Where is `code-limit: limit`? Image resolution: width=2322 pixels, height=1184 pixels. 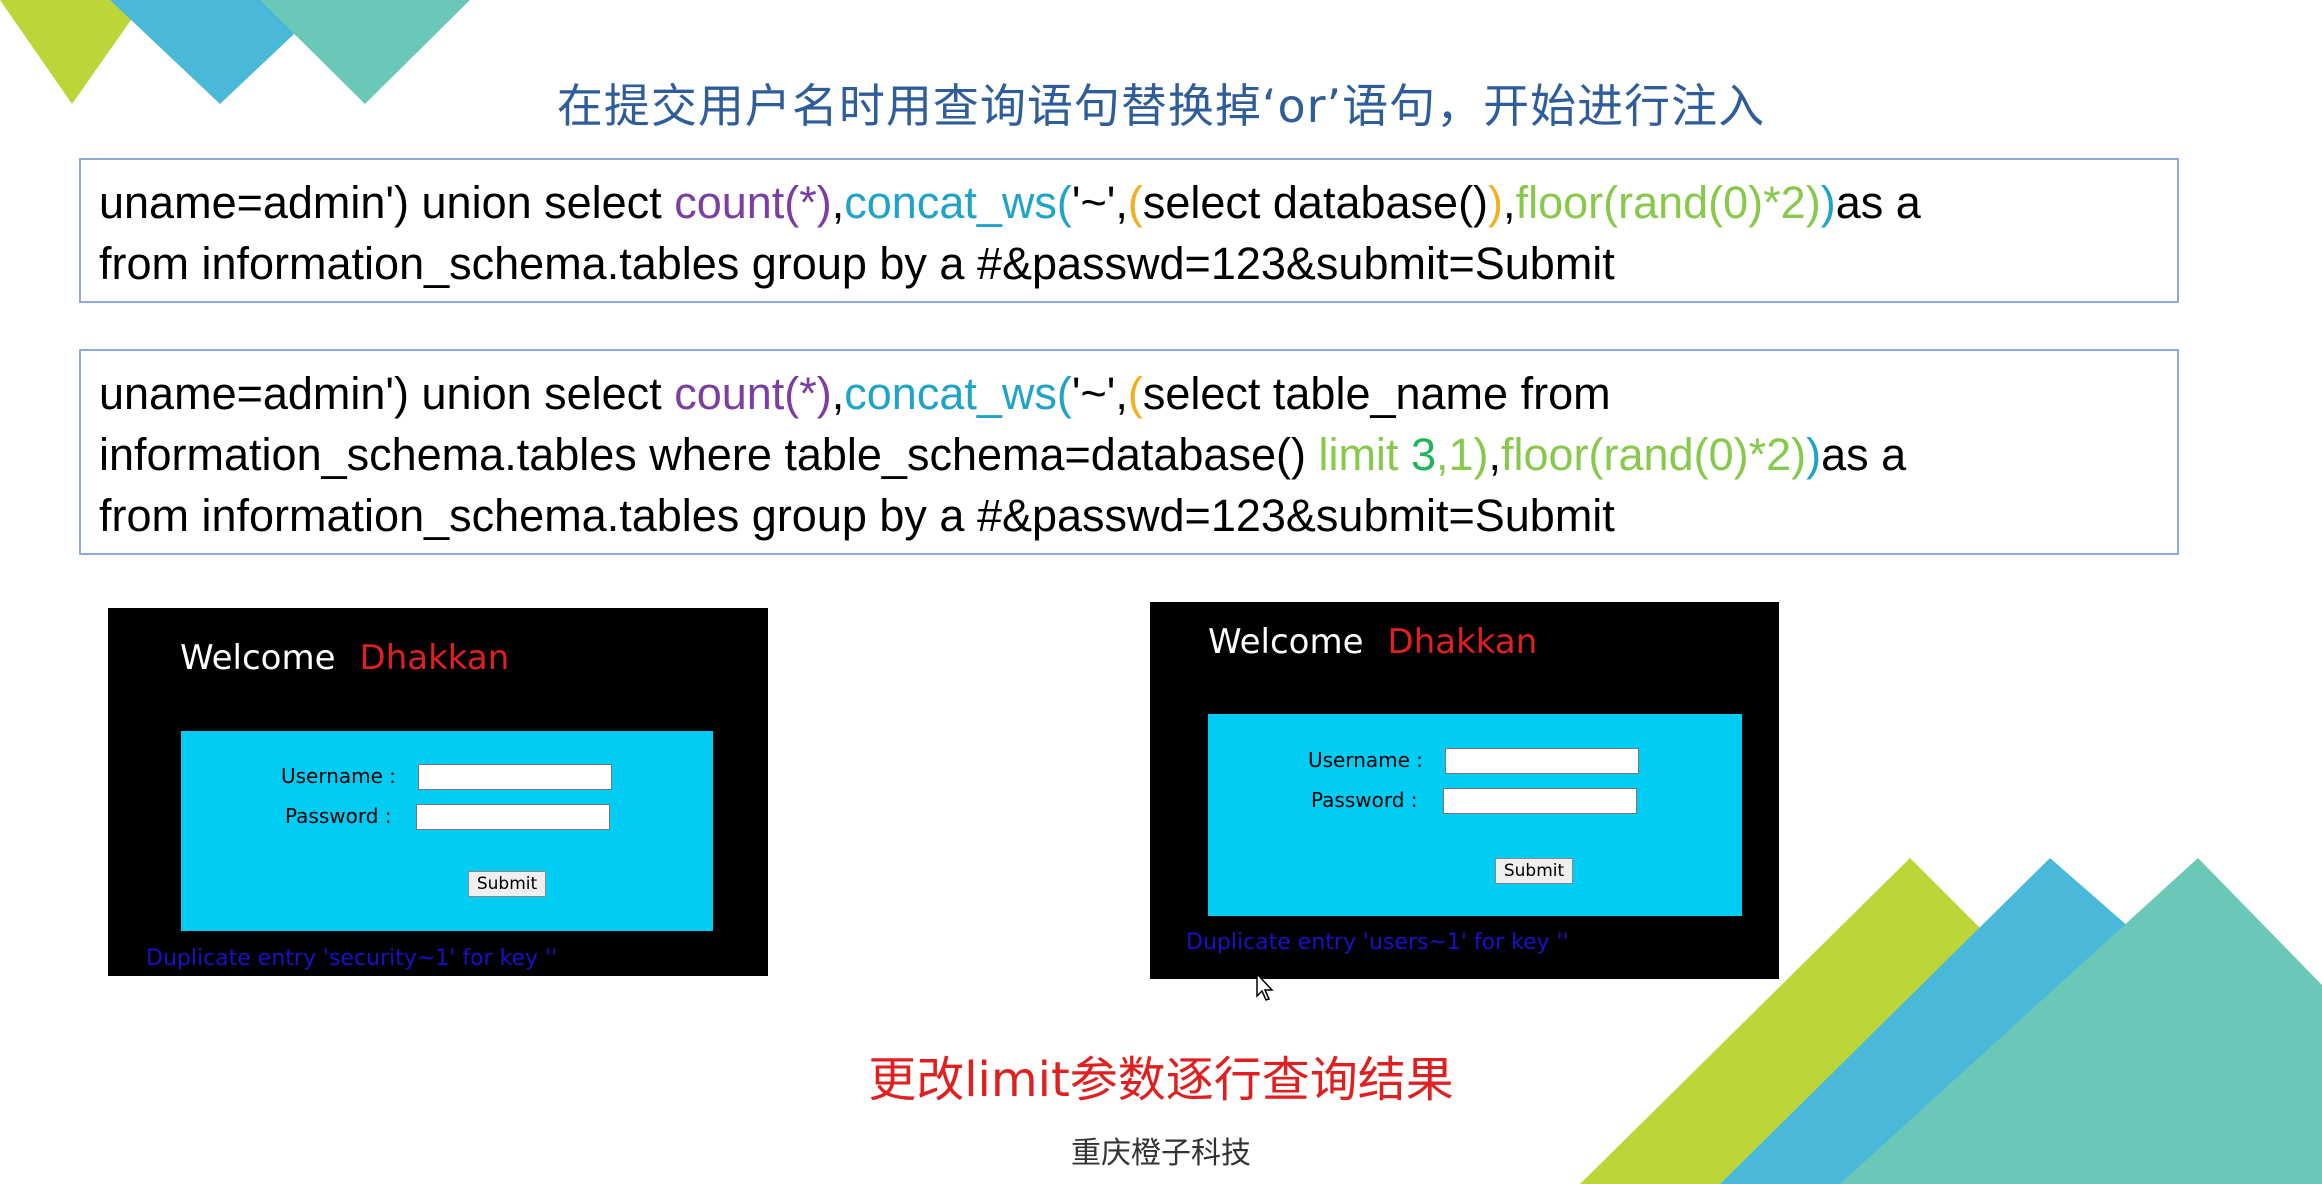 code-limit: limit is located at coordinates (1358, 454).